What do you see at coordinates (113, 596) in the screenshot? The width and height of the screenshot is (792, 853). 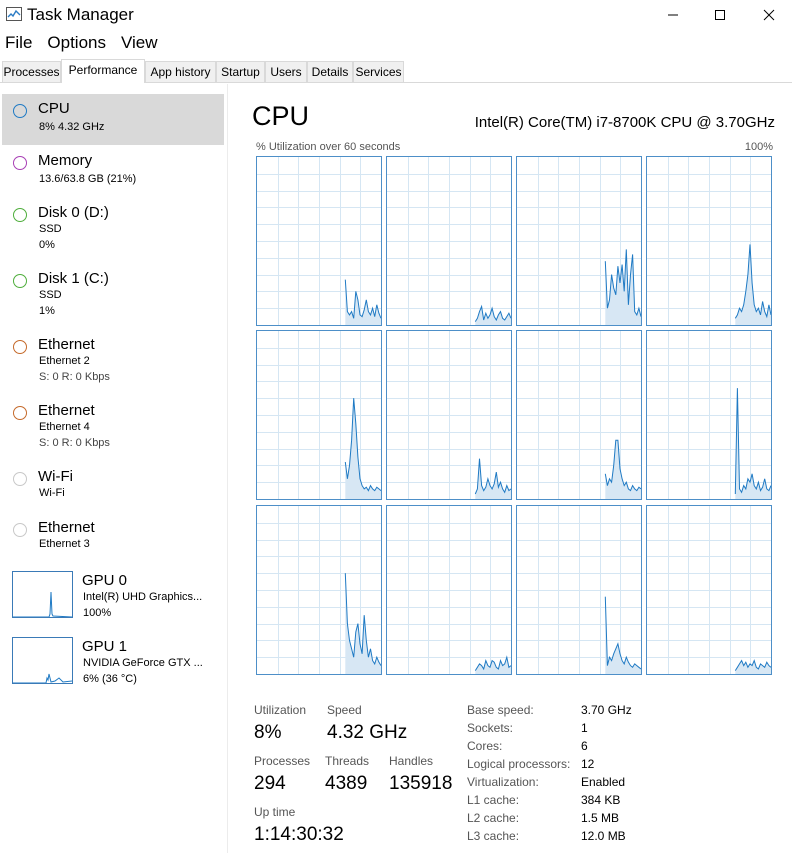 I see `sidebar-item-gpu-0: GPU 0 Intel(R) UHD Graphics... 100%` at bounding box center [113, 596].